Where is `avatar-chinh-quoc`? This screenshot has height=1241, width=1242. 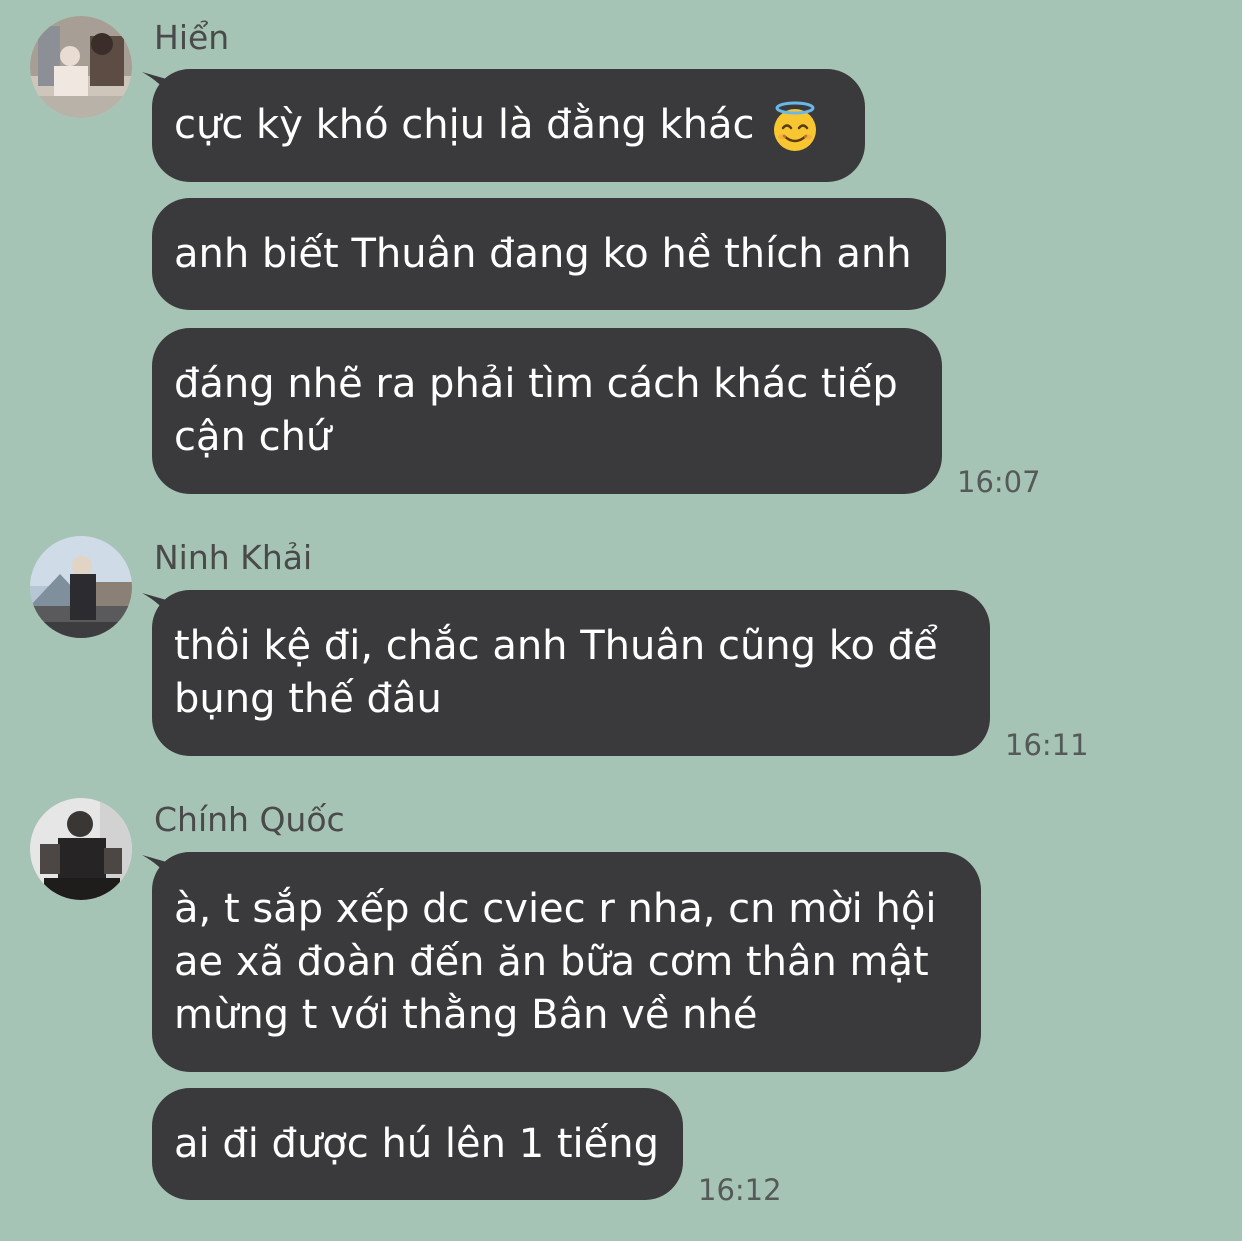 avatar-chinh-quoc is located at coordinates (81, 849).